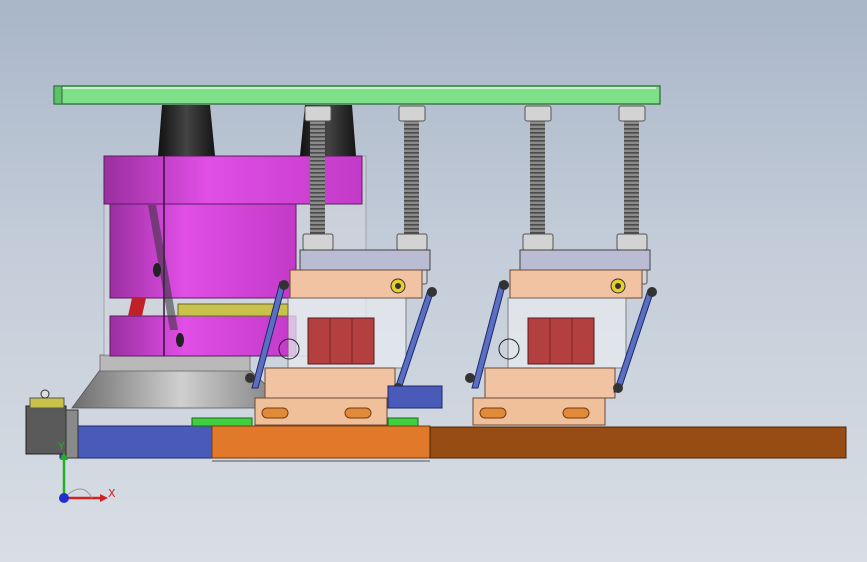 The width and height of the screenshot is (867, 562). I want to click on y-axis-head, so click(64, 456).